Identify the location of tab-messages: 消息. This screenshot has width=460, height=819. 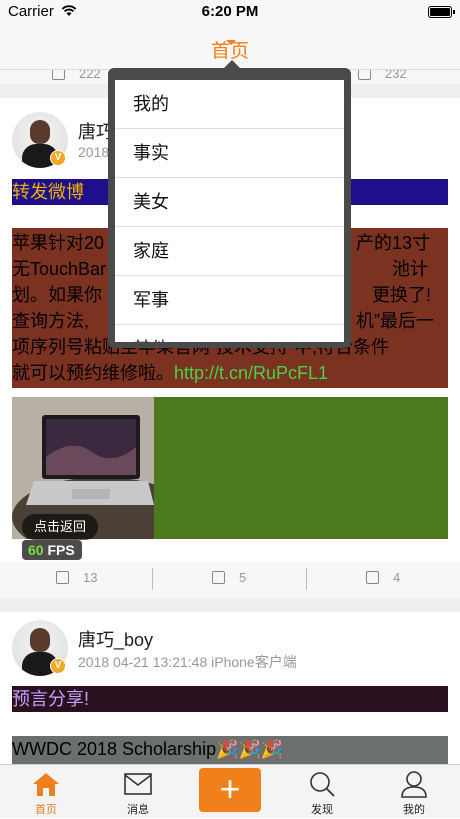
(138, 792).